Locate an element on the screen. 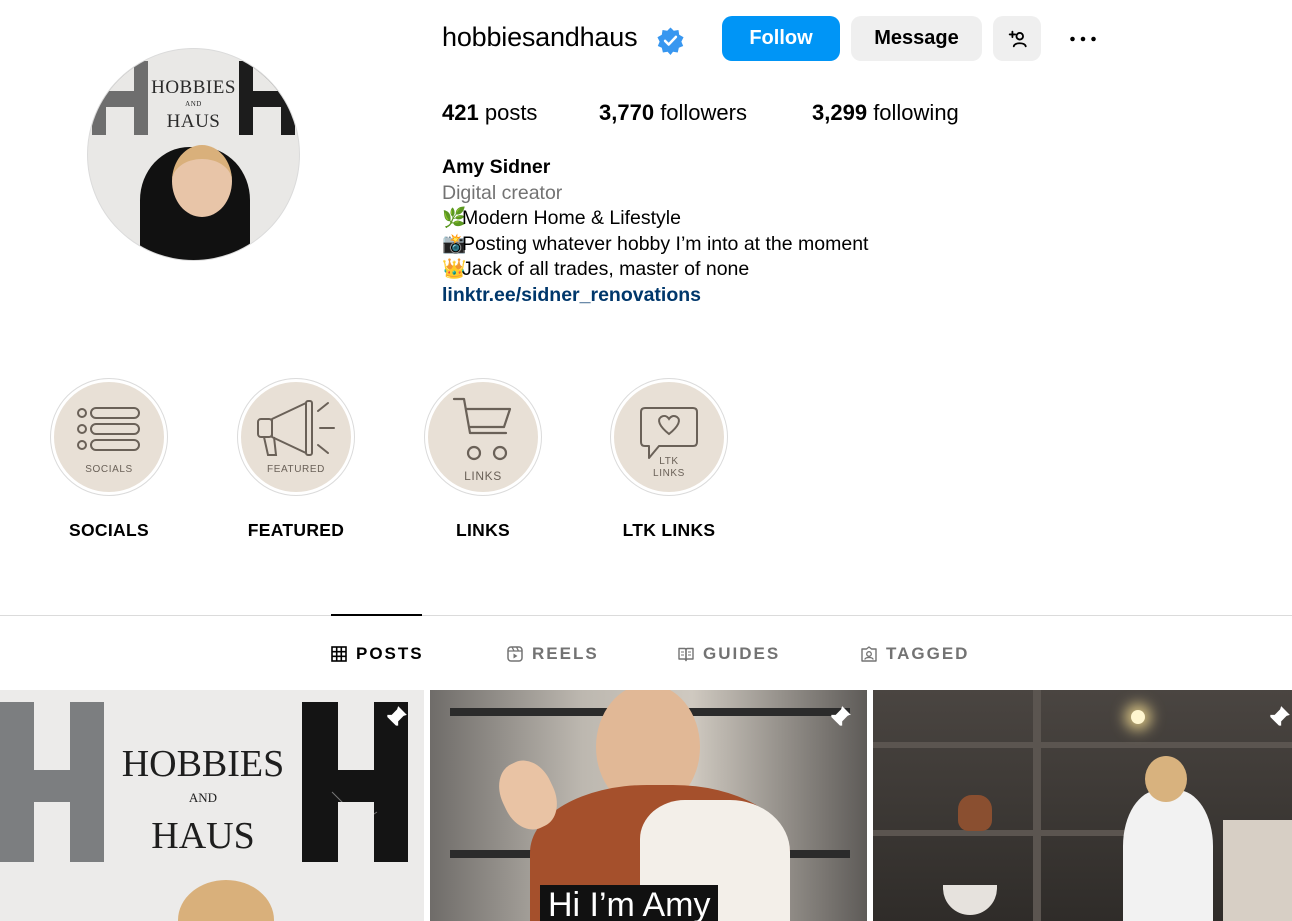 This screenshot has height=921, width=1292. posts-label: posts is located at coordinates (511, 112).